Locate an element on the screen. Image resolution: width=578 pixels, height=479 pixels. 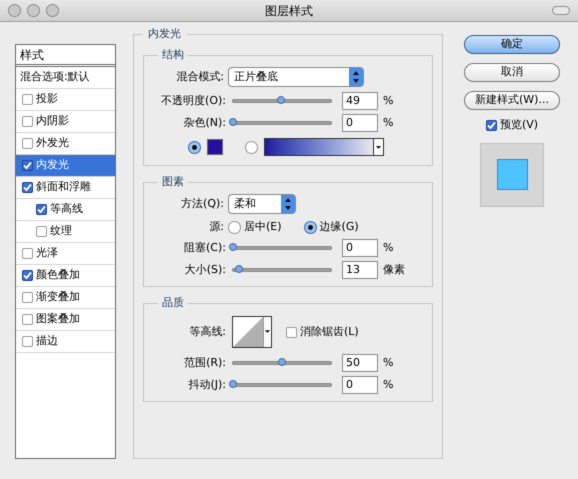
popup-menu: 柔和 is located at coordinates (262, 204).